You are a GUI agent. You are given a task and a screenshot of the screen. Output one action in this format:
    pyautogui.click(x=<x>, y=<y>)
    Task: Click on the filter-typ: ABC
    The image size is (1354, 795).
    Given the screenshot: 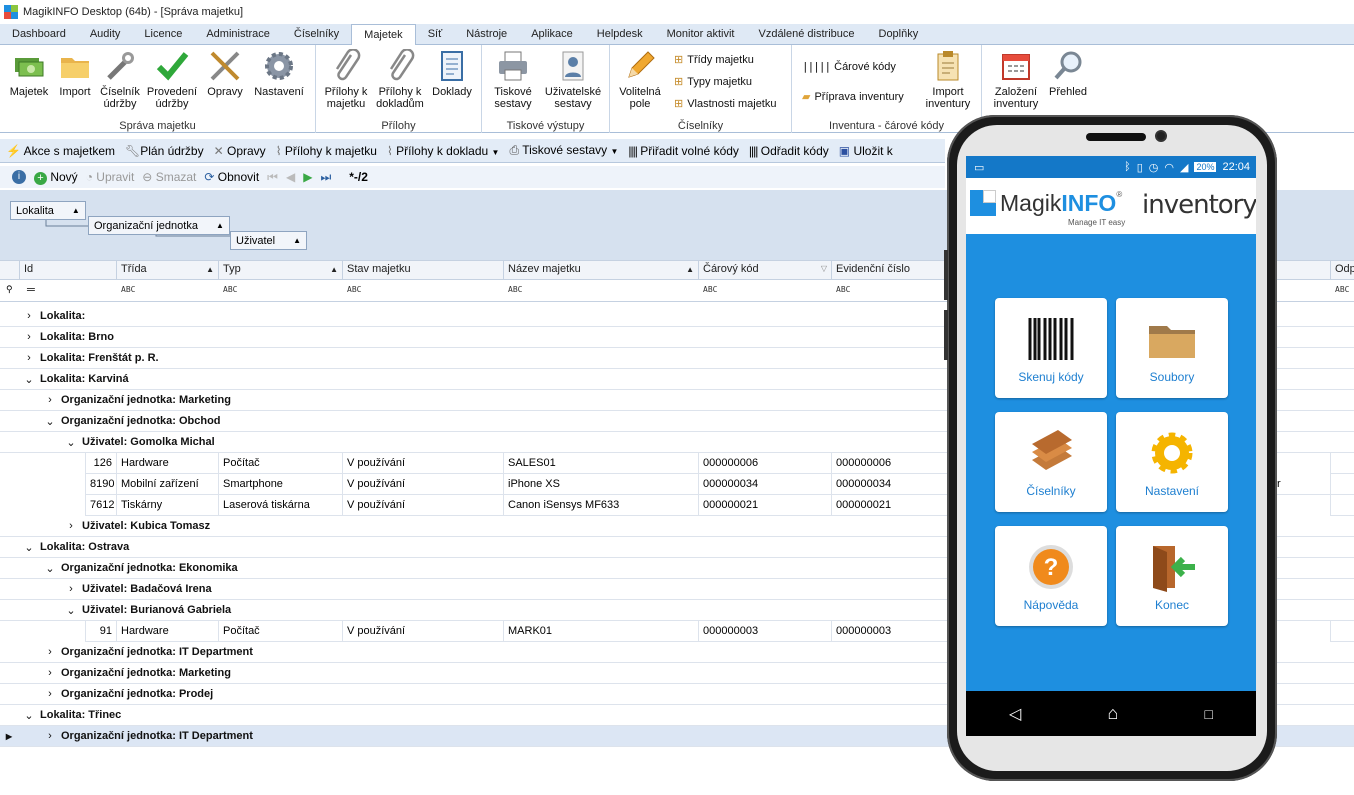 What is the action you would take?
    pyautogui.click(x=230, y=289)
    